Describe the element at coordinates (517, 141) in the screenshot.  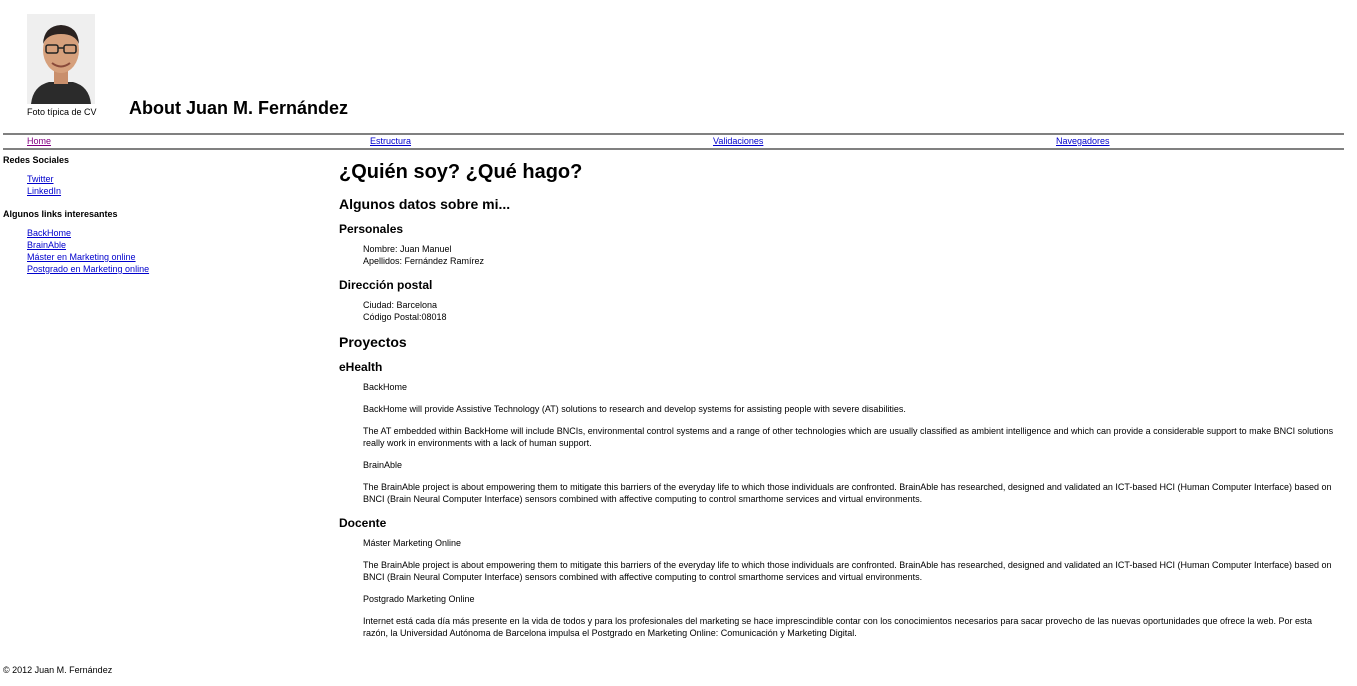
I see `nav-estructura-link: Estructura` at that location.